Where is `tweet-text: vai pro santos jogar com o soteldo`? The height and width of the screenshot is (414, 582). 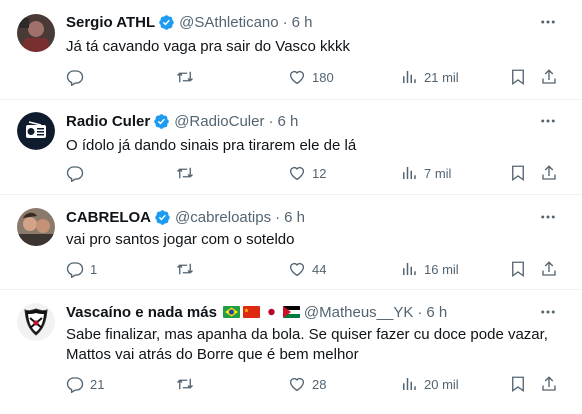
tweet-text: vai pro santos jogar com o soteldo is located at coordinates (180, 239).